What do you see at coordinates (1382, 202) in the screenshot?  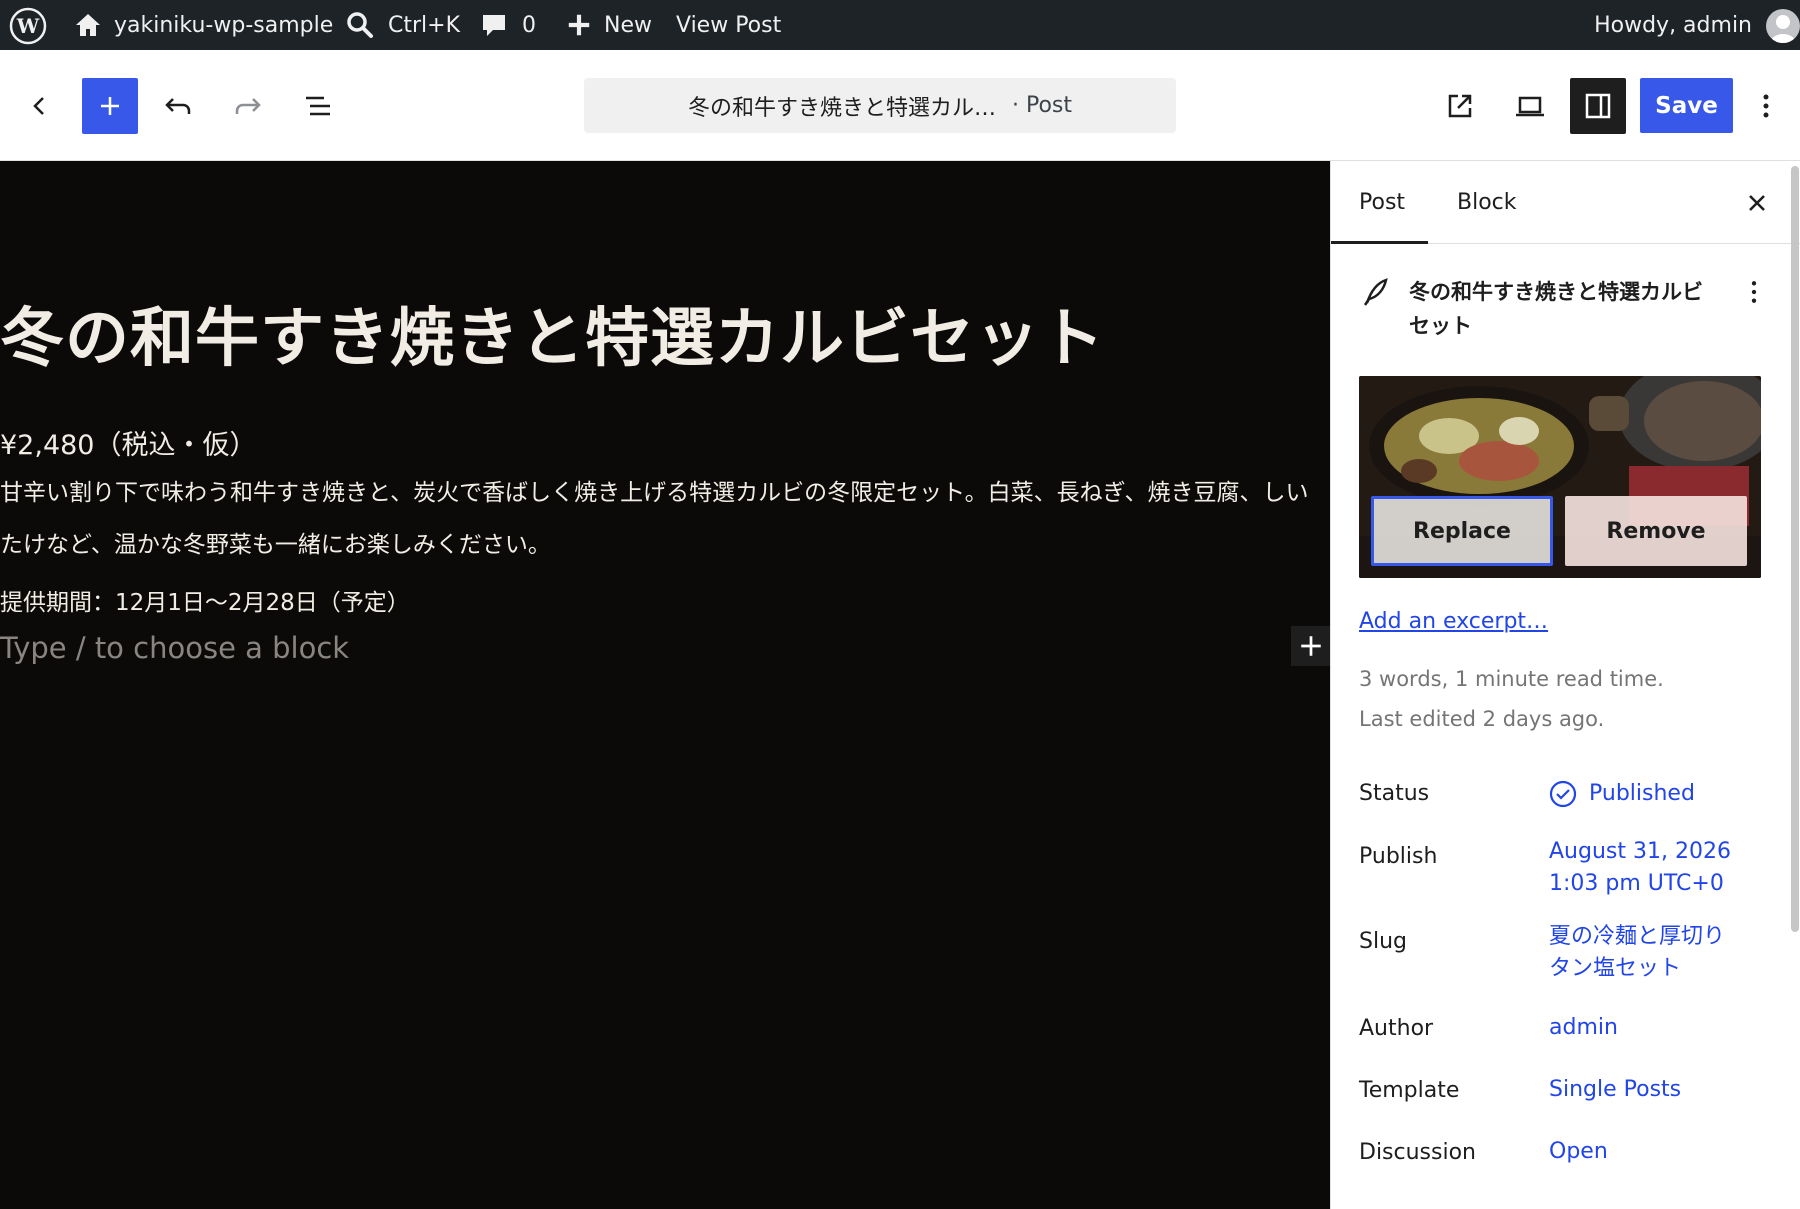 I see `tab-post: Post` at bounding box center [1382, 202].